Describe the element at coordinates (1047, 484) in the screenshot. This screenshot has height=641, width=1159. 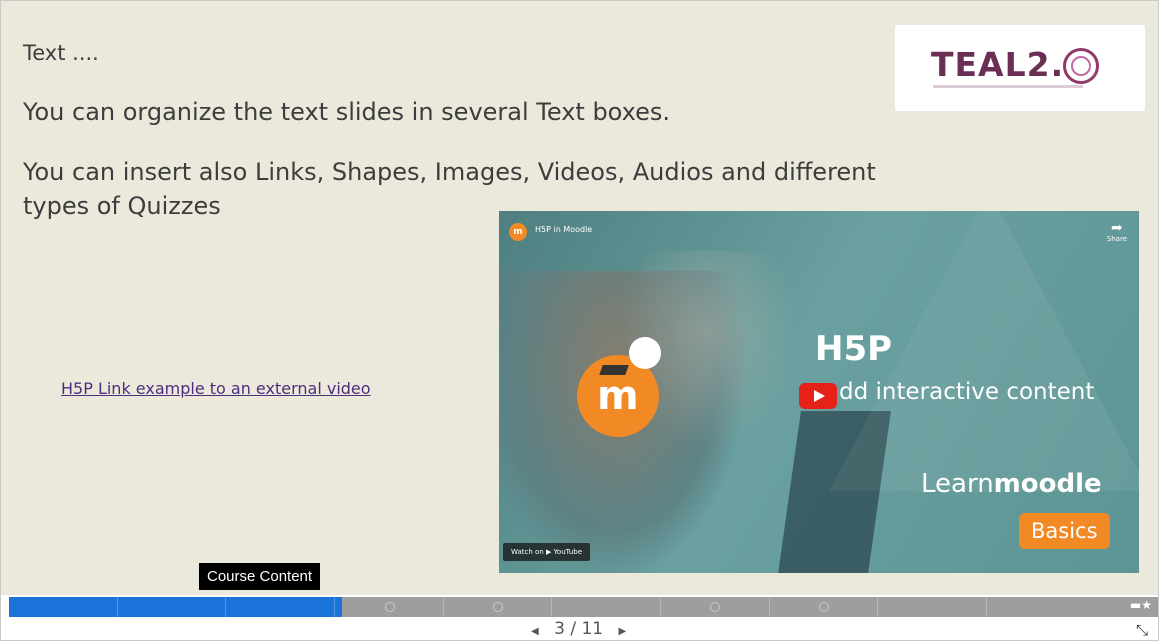
I see `moodle-brand-text: moodle` at that location.